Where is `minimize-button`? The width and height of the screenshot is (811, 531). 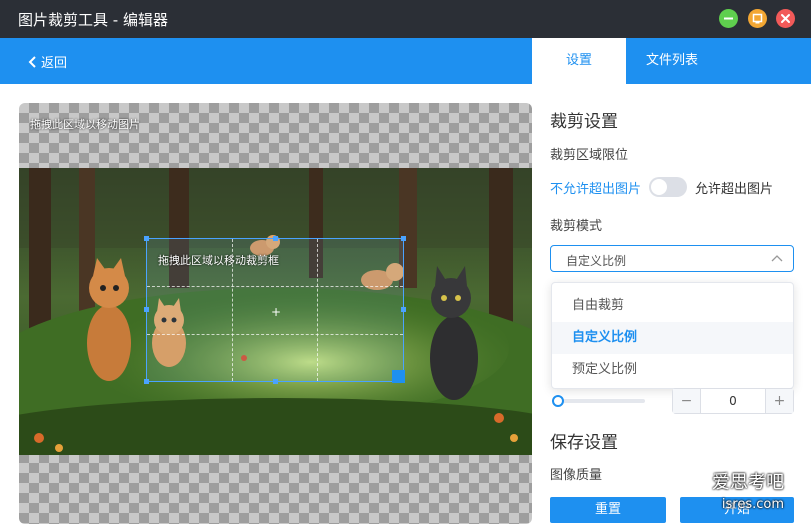
minimize-button is located at coordinates (728, 18).